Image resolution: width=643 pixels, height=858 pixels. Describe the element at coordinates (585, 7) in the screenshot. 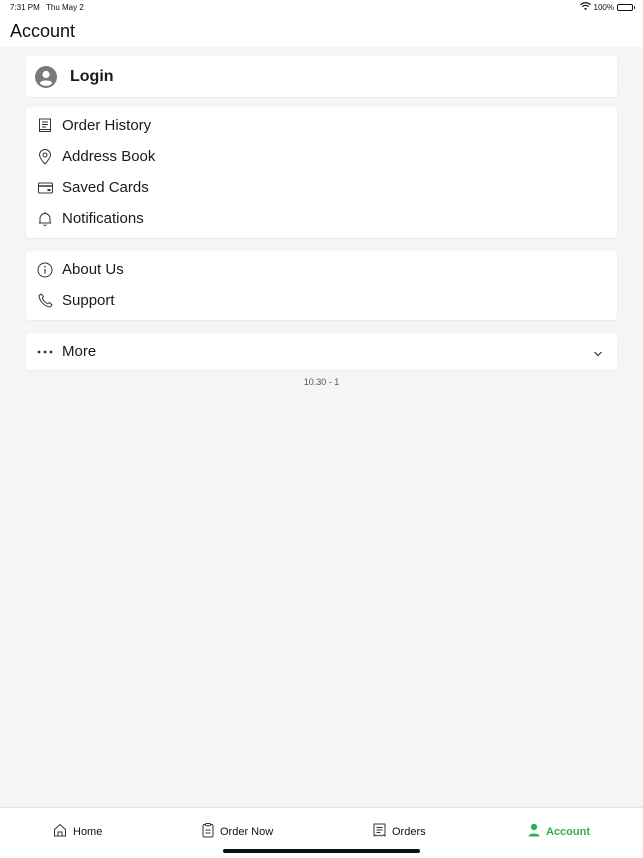

I see `wifi-icon` at that location.